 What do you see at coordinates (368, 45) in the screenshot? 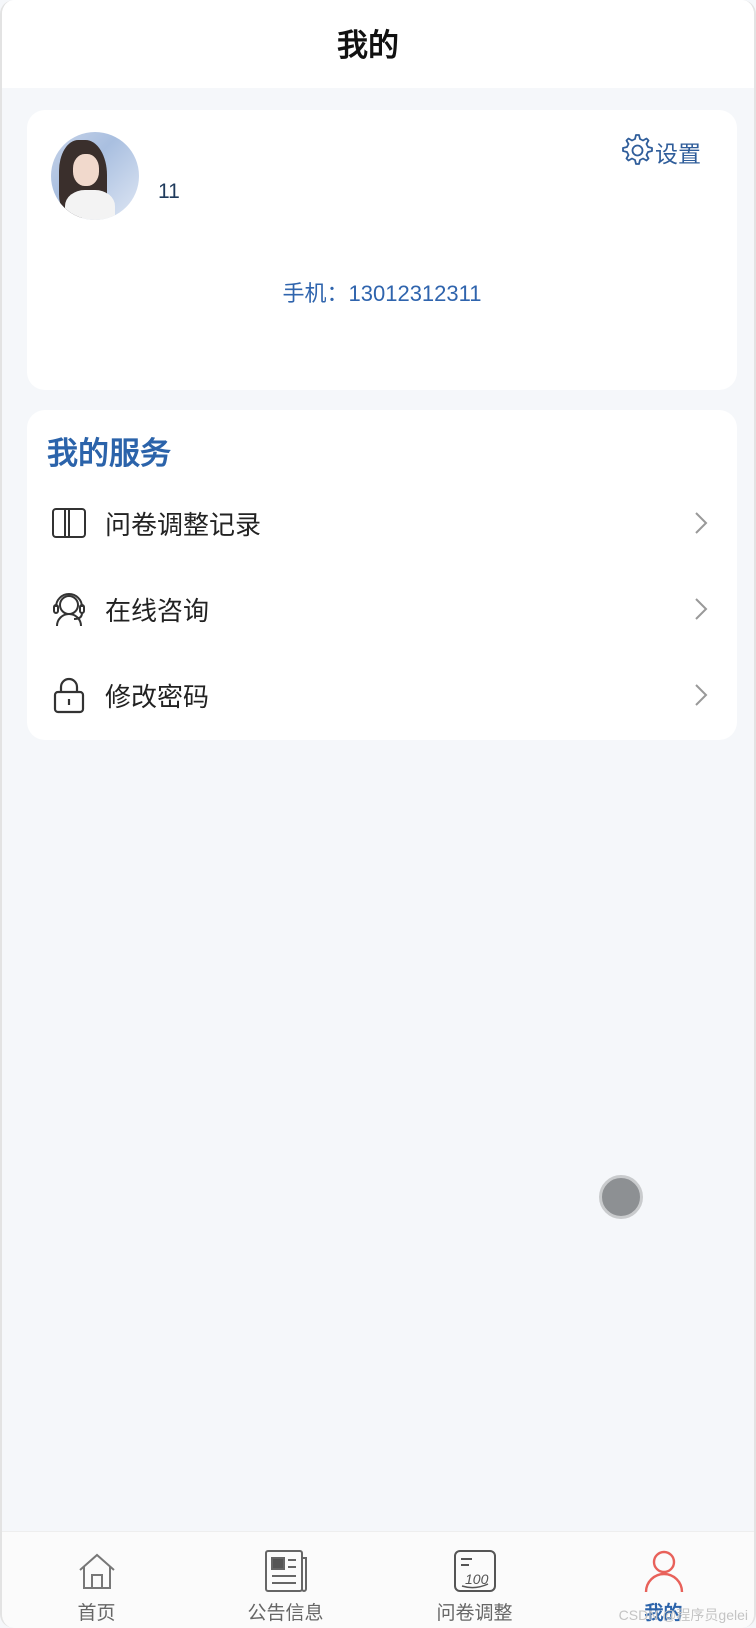
I see `page-title: 我的` at bounding box center [368, 45].